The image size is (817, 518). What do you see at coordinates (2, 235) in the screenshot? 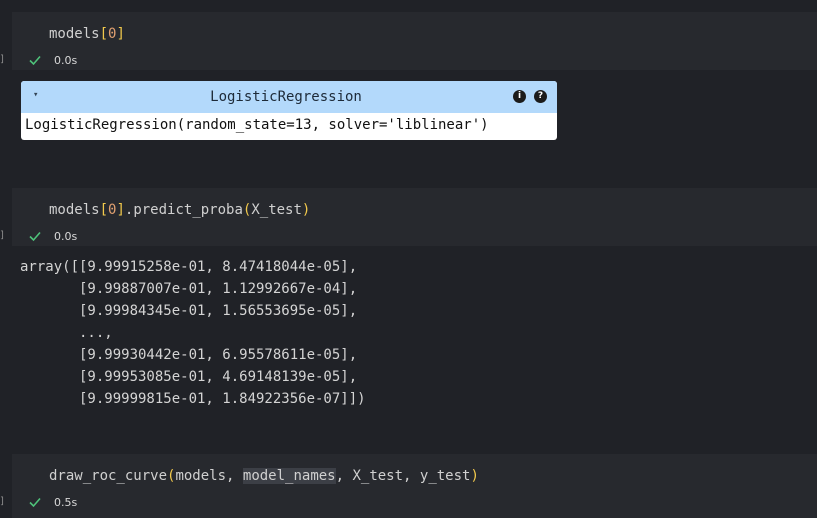
I see `cell-2-exec-bracket: ]` at bounding box center [2, 235].